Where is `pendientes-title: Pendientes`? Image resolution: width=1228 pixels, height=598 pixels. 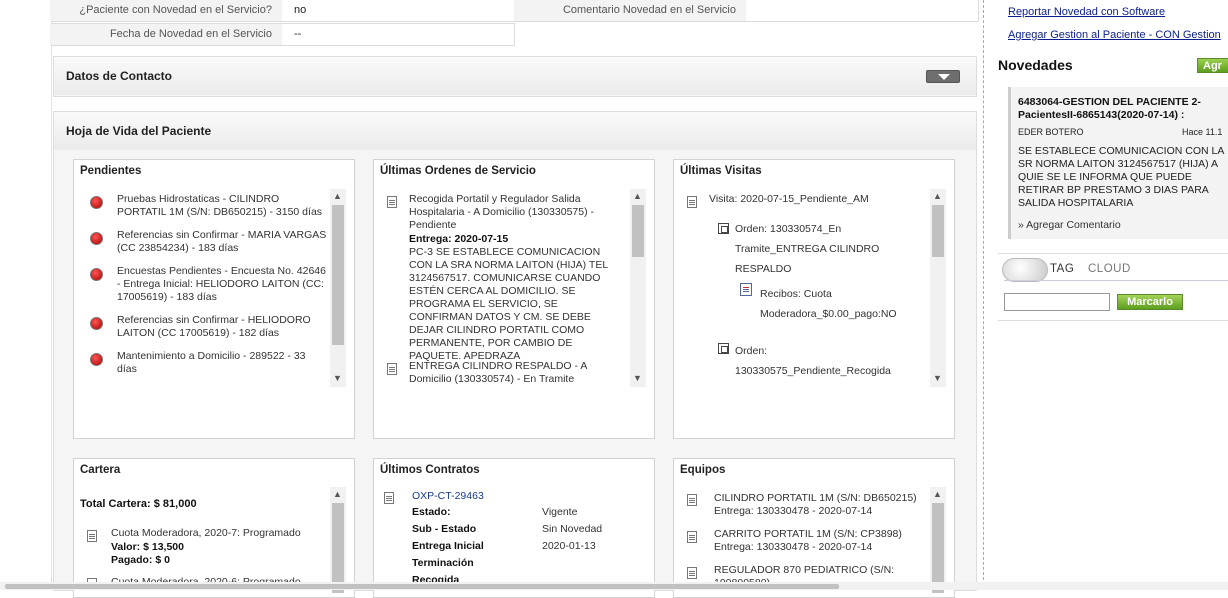
pendientes-title: Pendientes is located at coordinates (111, 171).